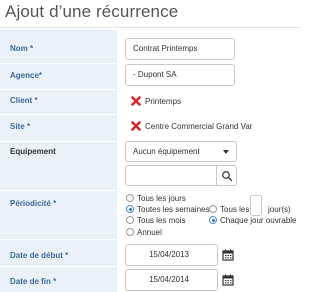  What do you see at coordinates (22, 48) in the screenshot?
I see `nom-label: Nom *` at bounding box center [22, 48].